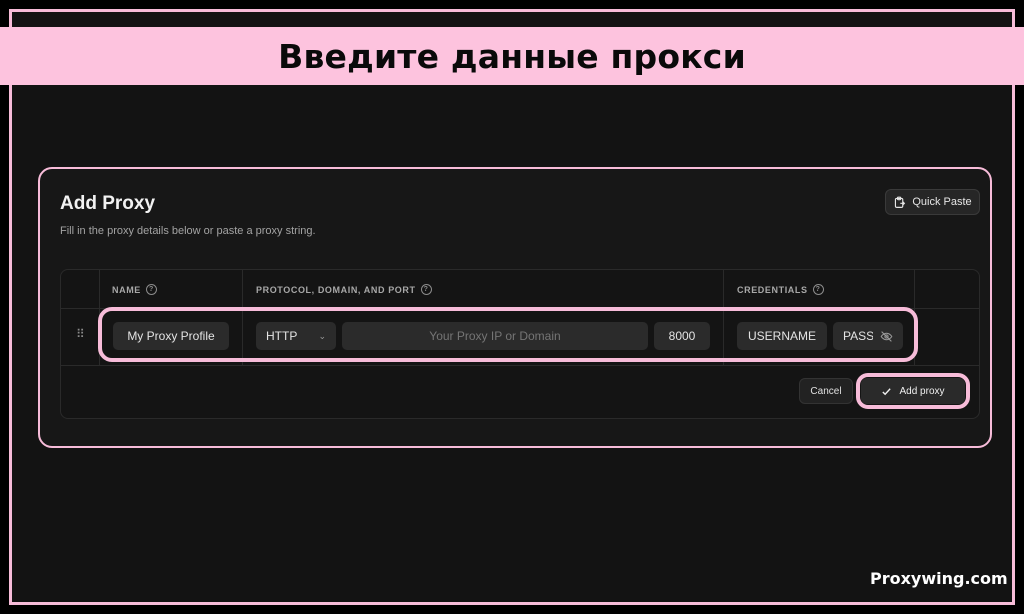  What do you see at coordinates (495, 336) in the screenshot?
I see `host-input` at bounding box center [495, 336].